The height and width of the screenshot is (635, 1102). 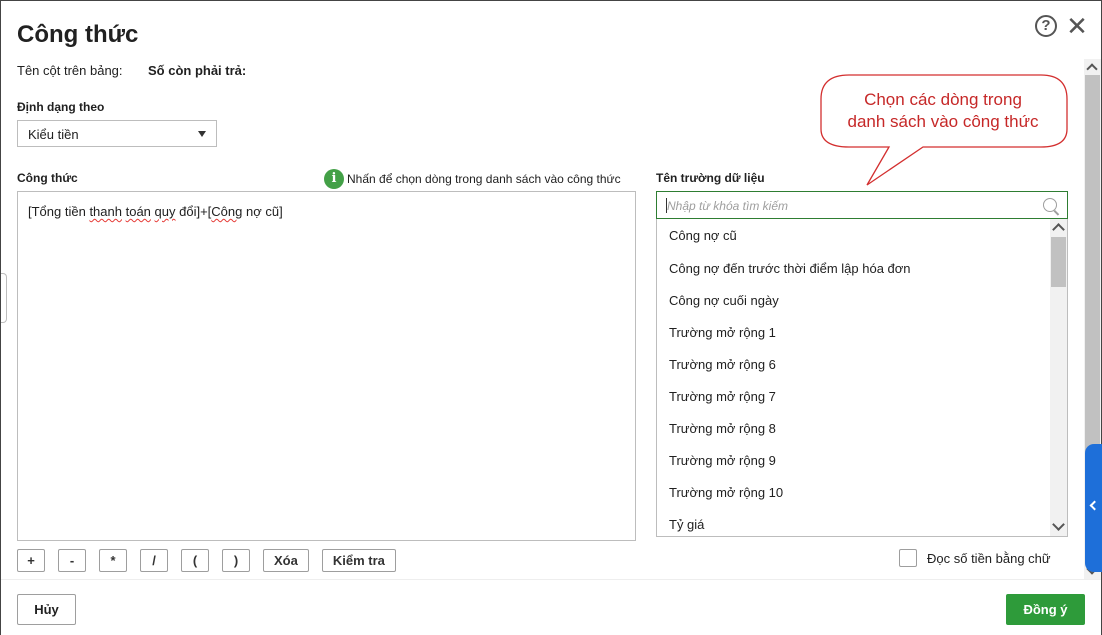 What do you see at coordinates (72, 560) in the screenshot?
I see `minus-button: -` at bounding box center [72, 560].